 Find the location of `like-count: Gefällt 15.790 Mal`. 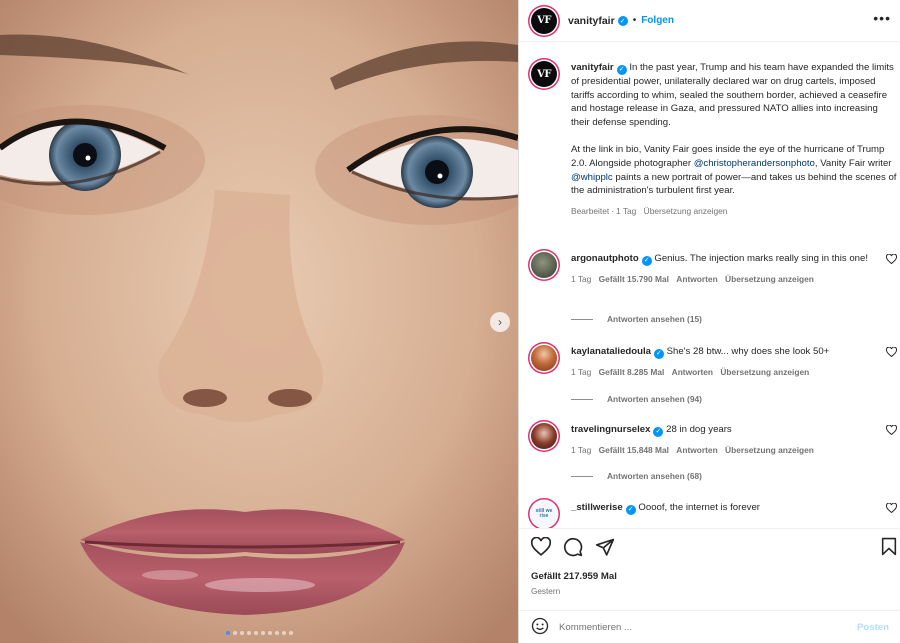

like-count: Gefällt 15.790 Mal is located at coordinates (634, 279).